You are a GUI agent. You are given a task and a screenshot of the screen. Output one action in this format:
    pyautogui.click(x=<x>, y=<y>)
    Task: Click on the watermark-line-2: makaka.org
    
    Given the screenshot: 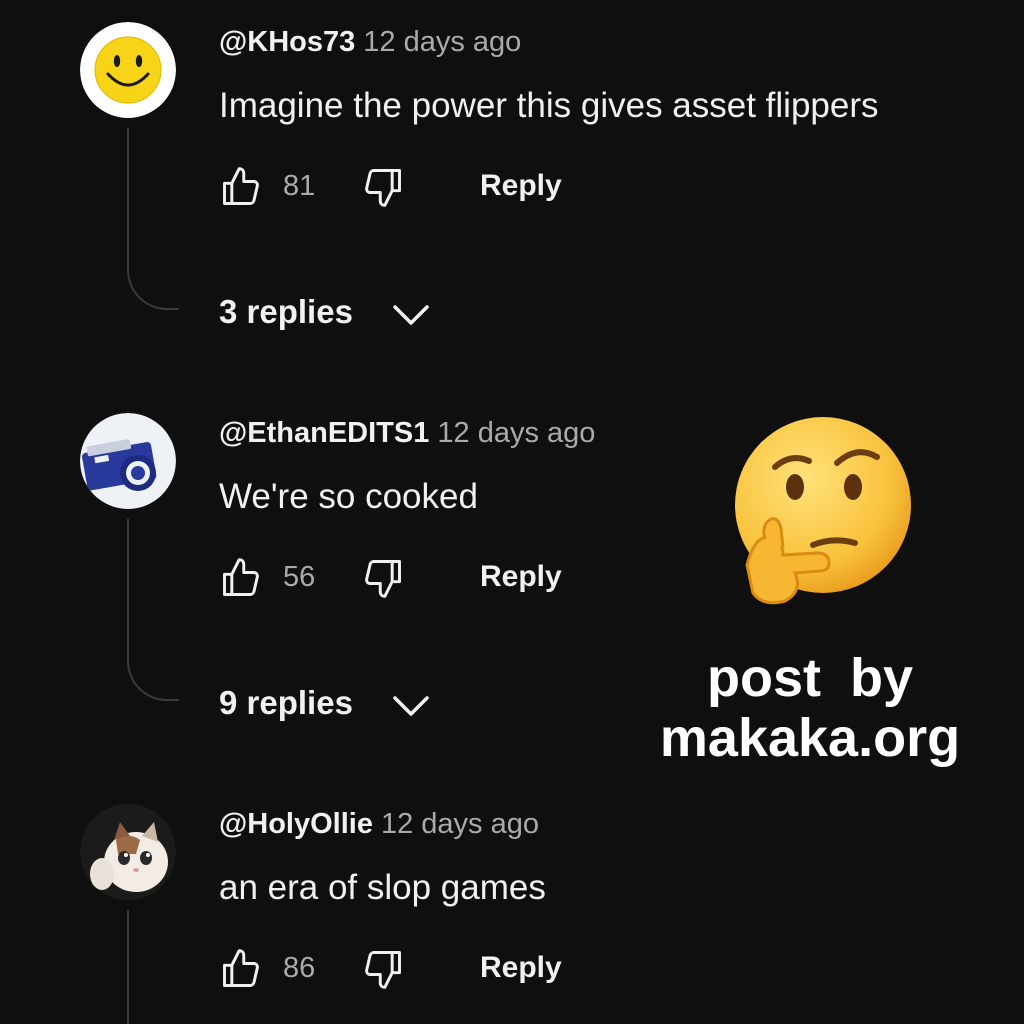 What is the action you would take?
    pyautogui.click(x=810, y=738)
    